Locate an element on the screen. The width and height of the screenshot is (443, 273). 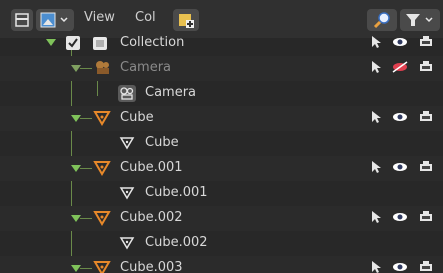
menu-view: View is located at coordinates (99, 17).